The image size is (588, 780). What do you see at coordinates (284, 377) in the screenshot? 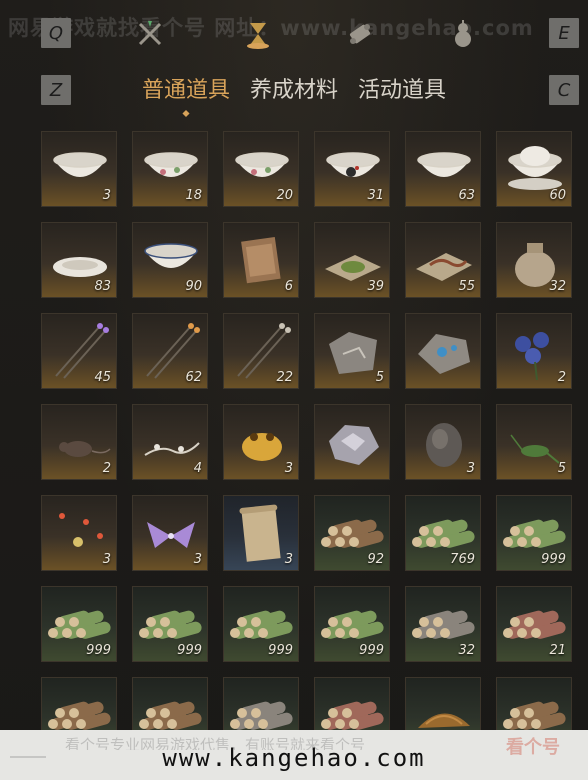
I see `item-count: 22` at bounding box center [284, 377].